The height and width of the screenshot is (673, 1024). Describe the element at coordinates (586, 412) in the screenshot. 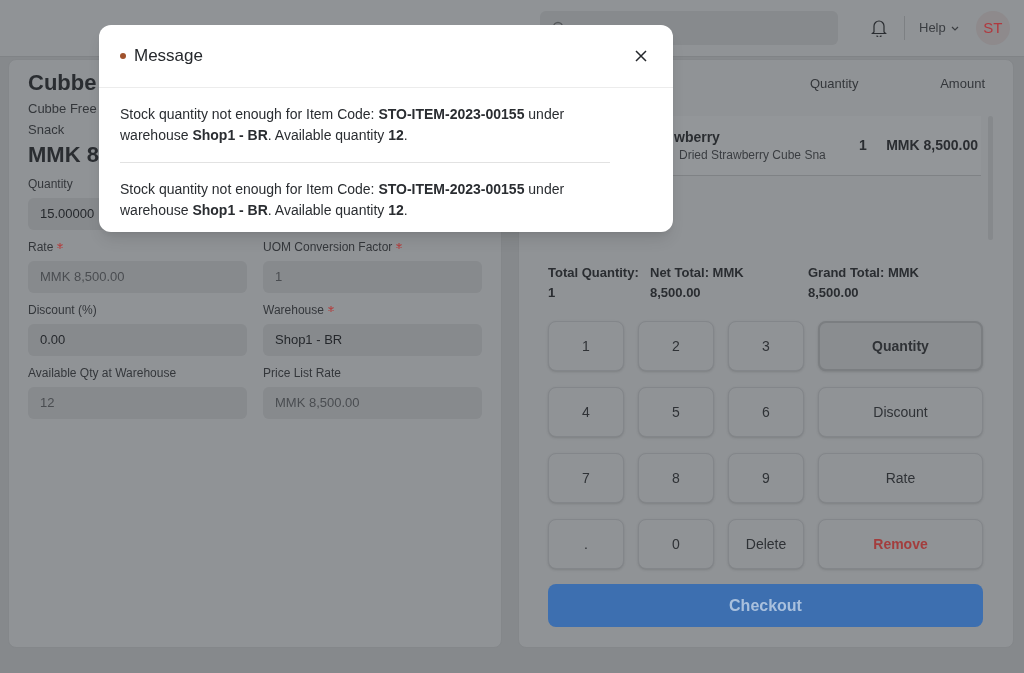

I see `keypad-button: 4` at that location.